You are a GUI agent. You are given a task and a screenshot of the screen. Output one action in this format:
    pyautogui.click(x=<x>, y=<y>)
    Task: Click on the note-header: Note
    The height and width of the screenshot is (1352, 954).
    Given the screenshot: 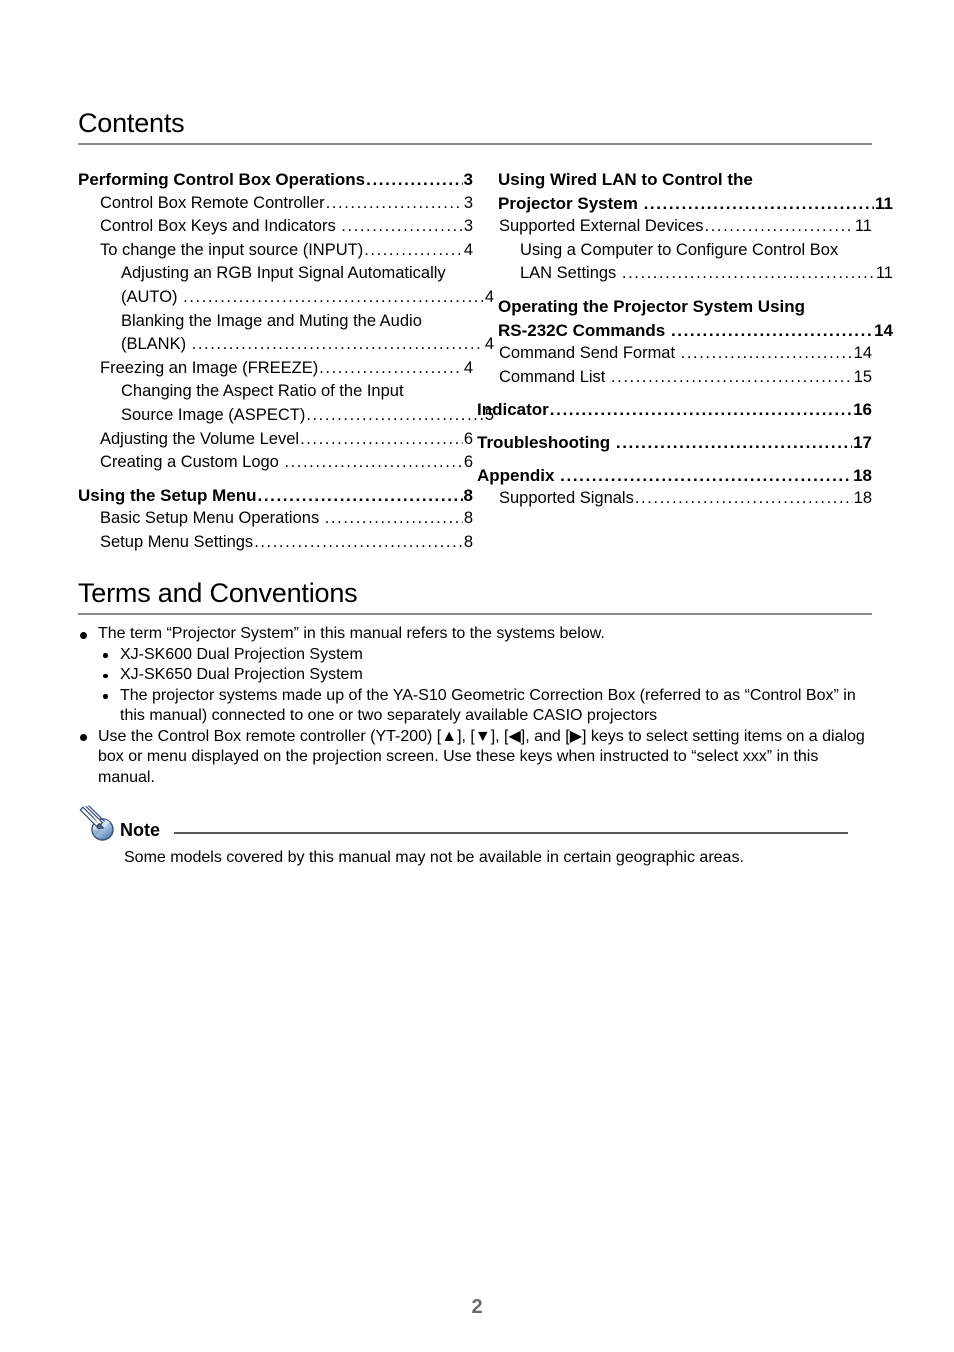 What is the action you would take?
    pyautogui.click(x=475, y=824)
    